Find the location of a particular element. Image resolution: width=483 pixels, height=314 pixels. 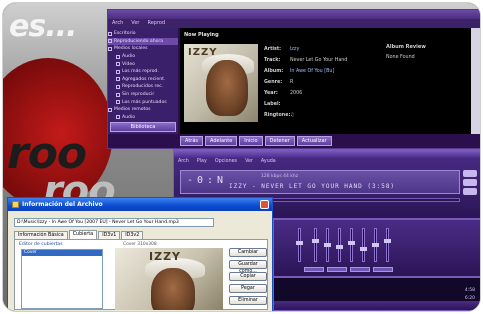

info-row: Album: In Awe Of You [Bu] is located at coordinates (319, 71).